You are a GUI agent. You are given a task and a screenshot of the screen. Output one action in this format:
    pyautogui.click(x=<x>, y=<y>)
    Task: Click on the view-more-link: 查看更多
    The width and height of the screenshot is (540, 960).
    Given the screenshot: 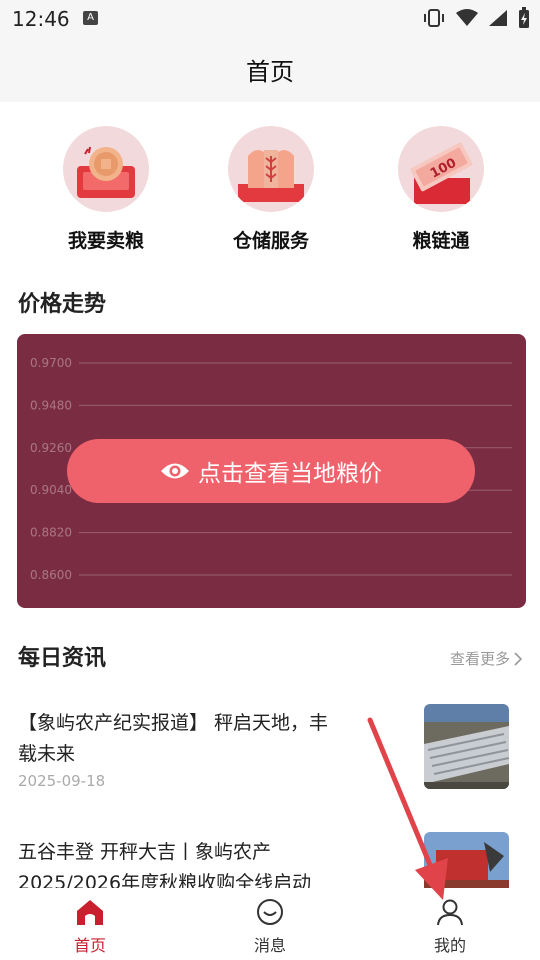 What is the action you would take?
    pyautogui.click(x=486, y=658)
    